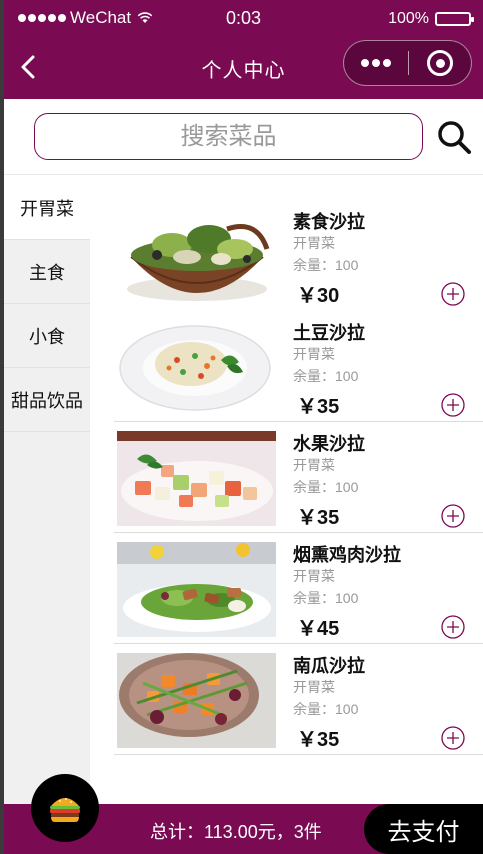  Describe the element at coordinates (318, 629) in the screenshot. I see `dish-price: ￥45` at that location.